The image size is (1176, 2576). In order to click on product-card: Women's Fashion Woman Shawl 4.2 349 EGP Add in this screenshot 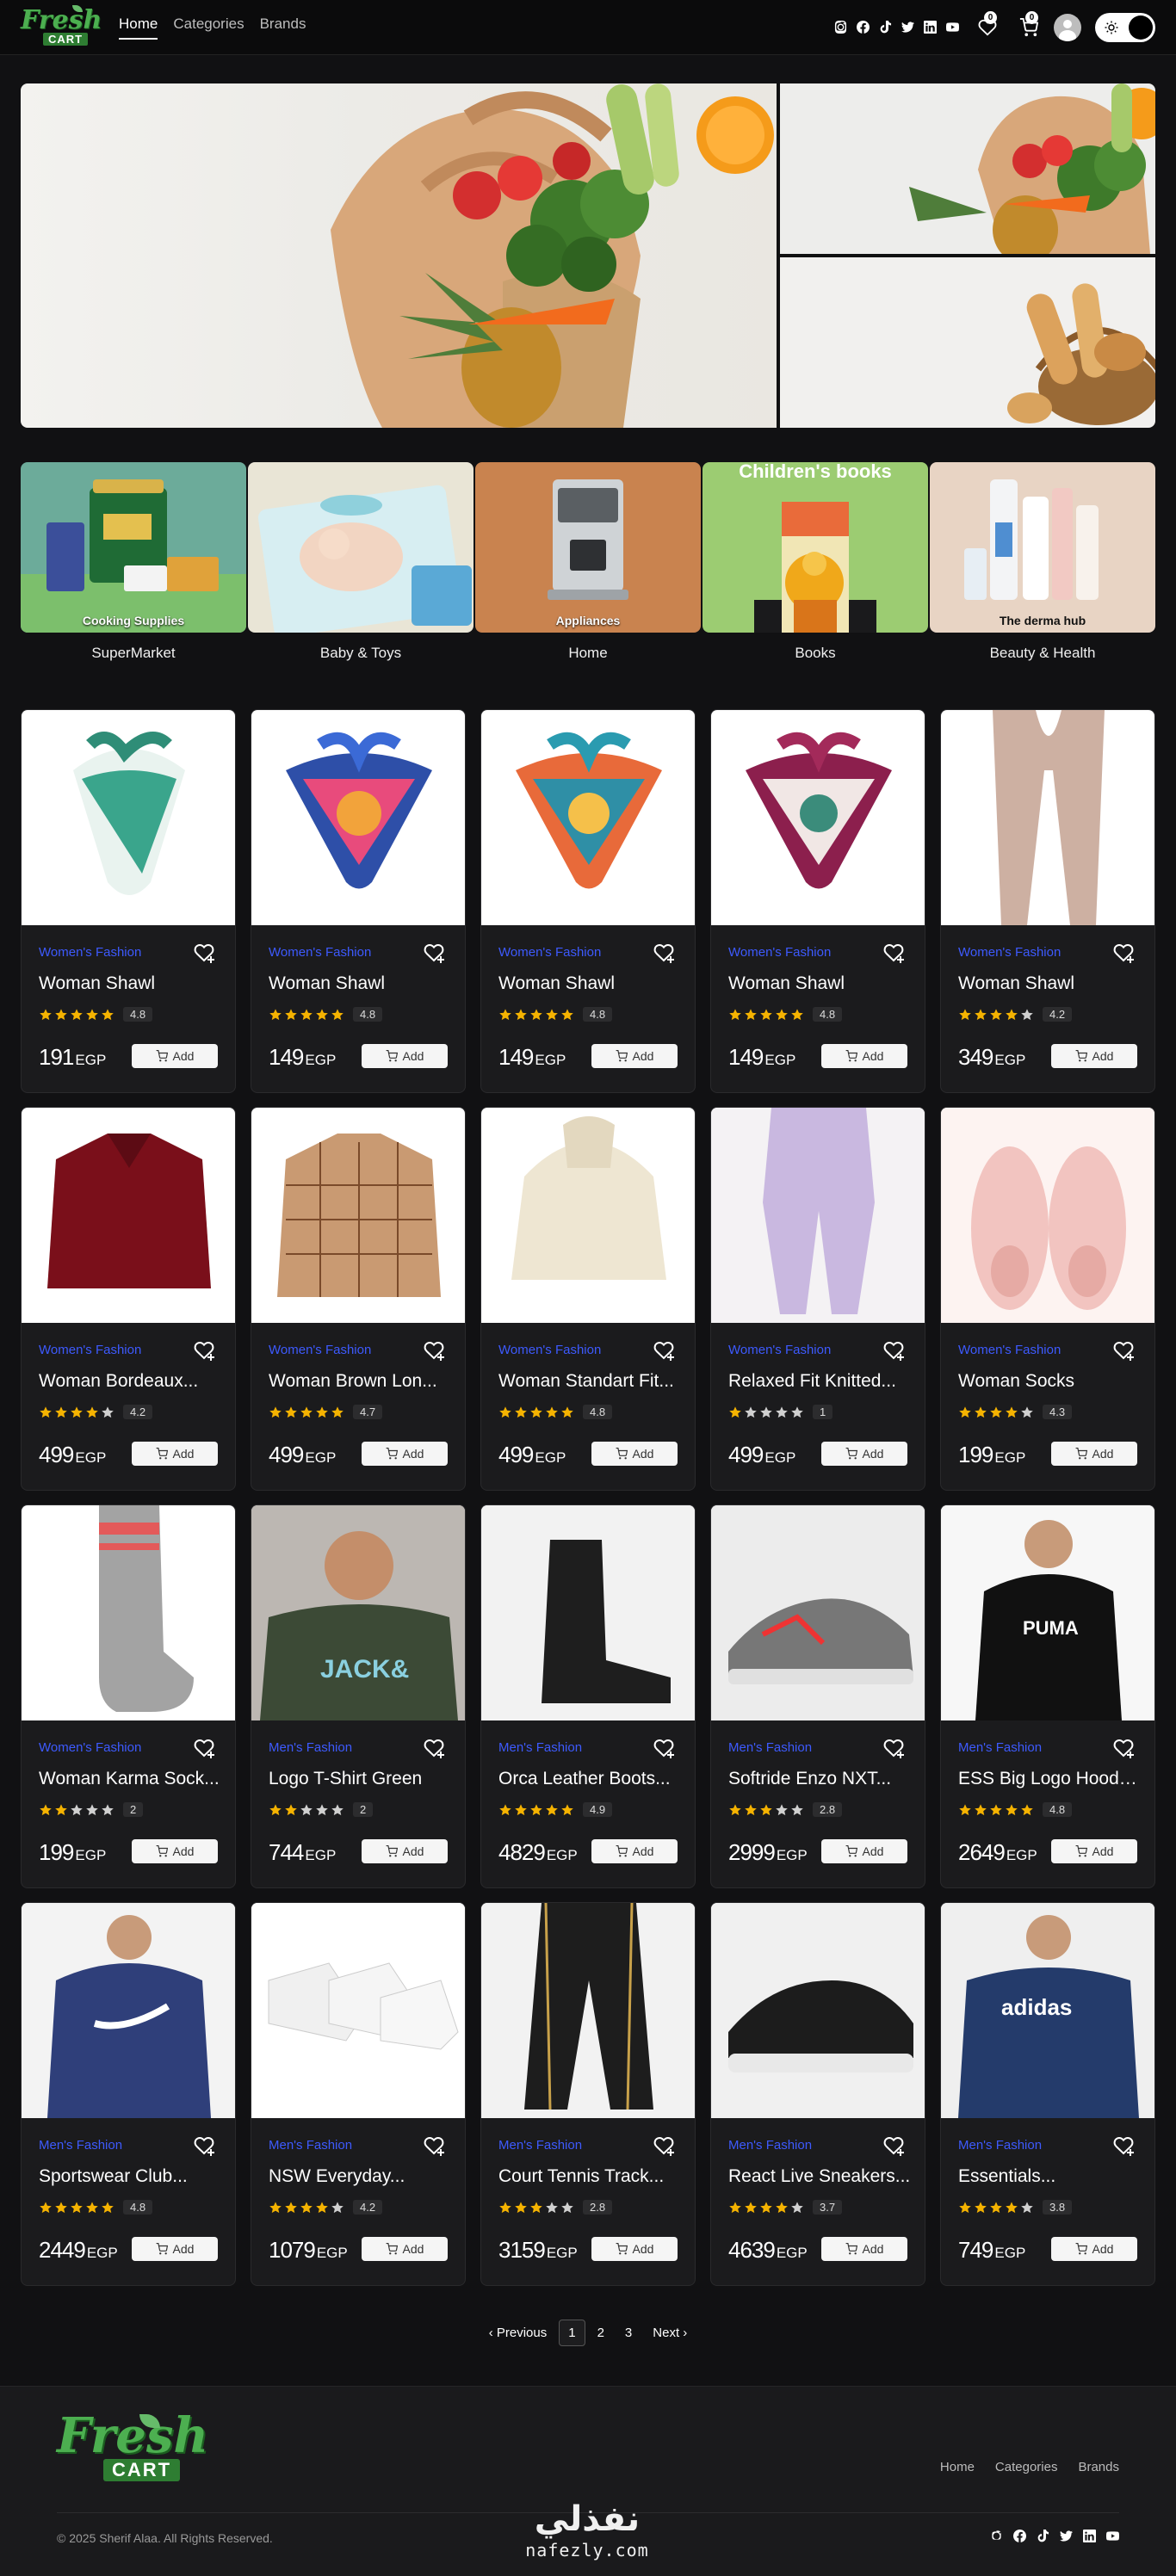, I will do `click(1047, 901)`.